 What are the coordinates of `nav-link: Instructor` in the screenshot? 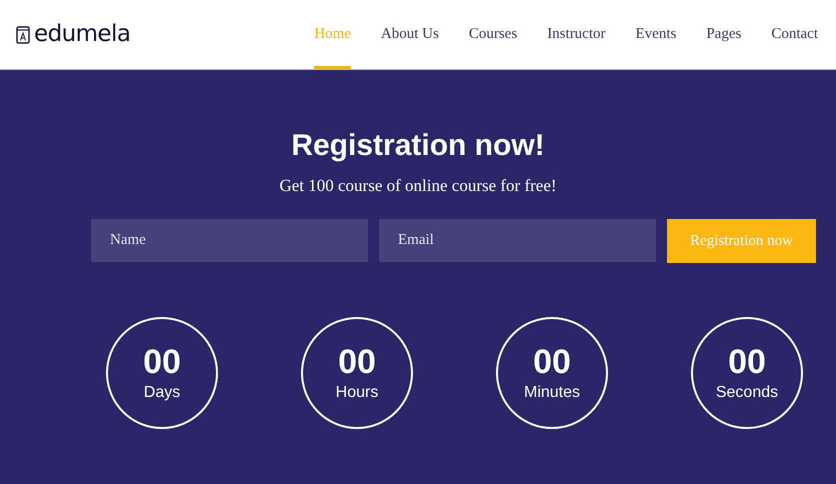 It's located at (576, 34).